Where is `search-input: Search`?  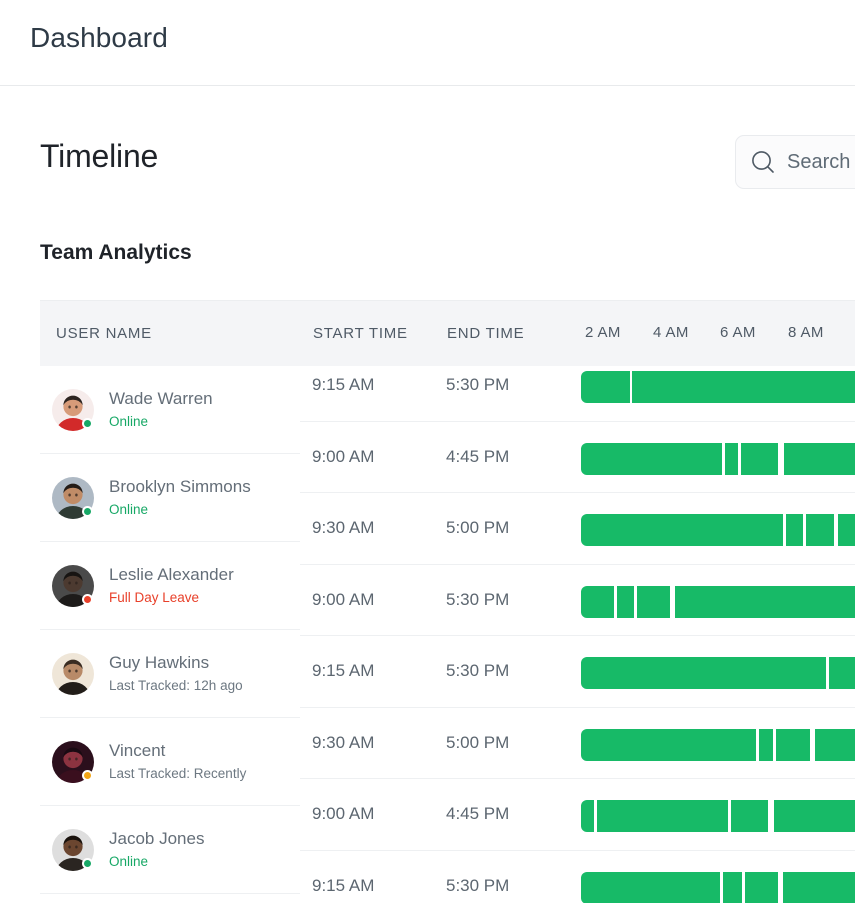
search-input: Search is located at coordinates (795, 162).